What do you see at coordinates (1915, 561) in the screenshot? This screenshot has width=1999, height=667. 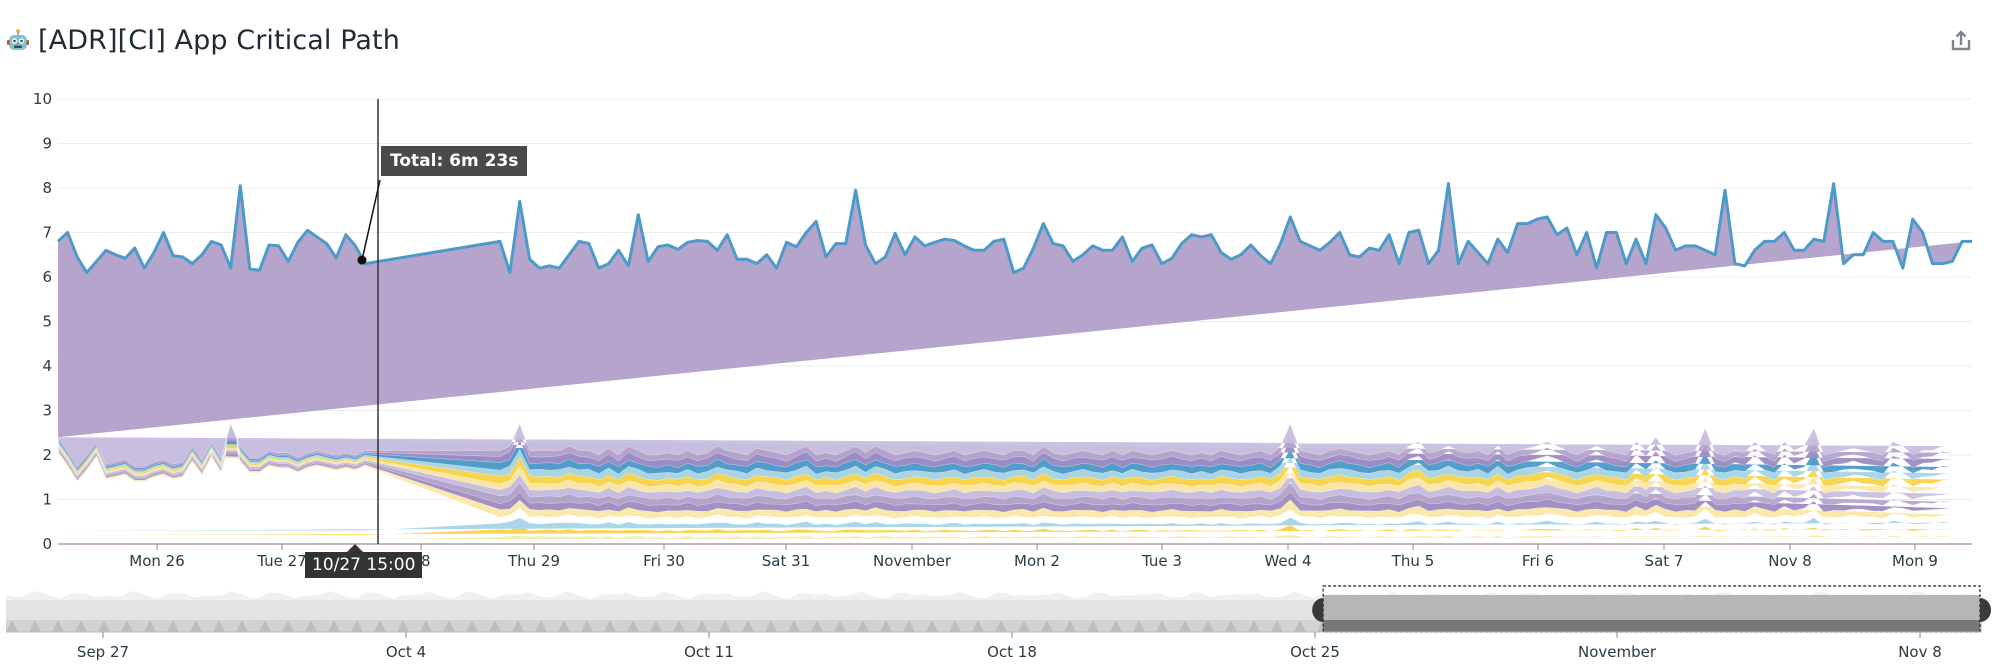 I see `x-tick-label: Mon 9` at bounding box center [1915, 561].